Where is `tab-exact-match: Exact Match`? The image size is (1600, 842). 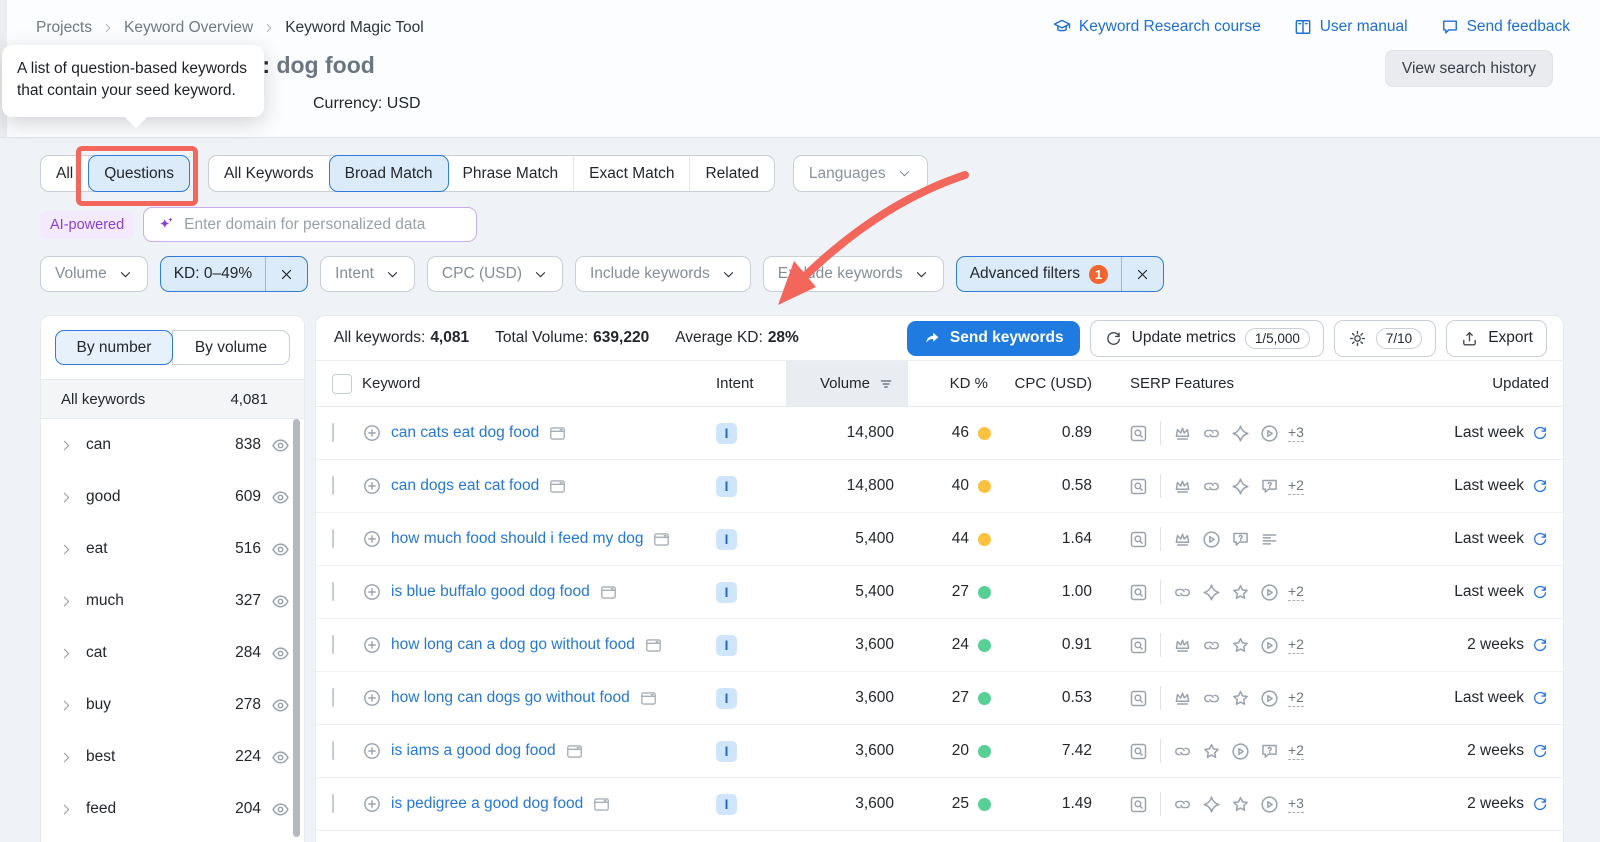
tab-exact-match: Exact Match is located at coordinates (632, 173).